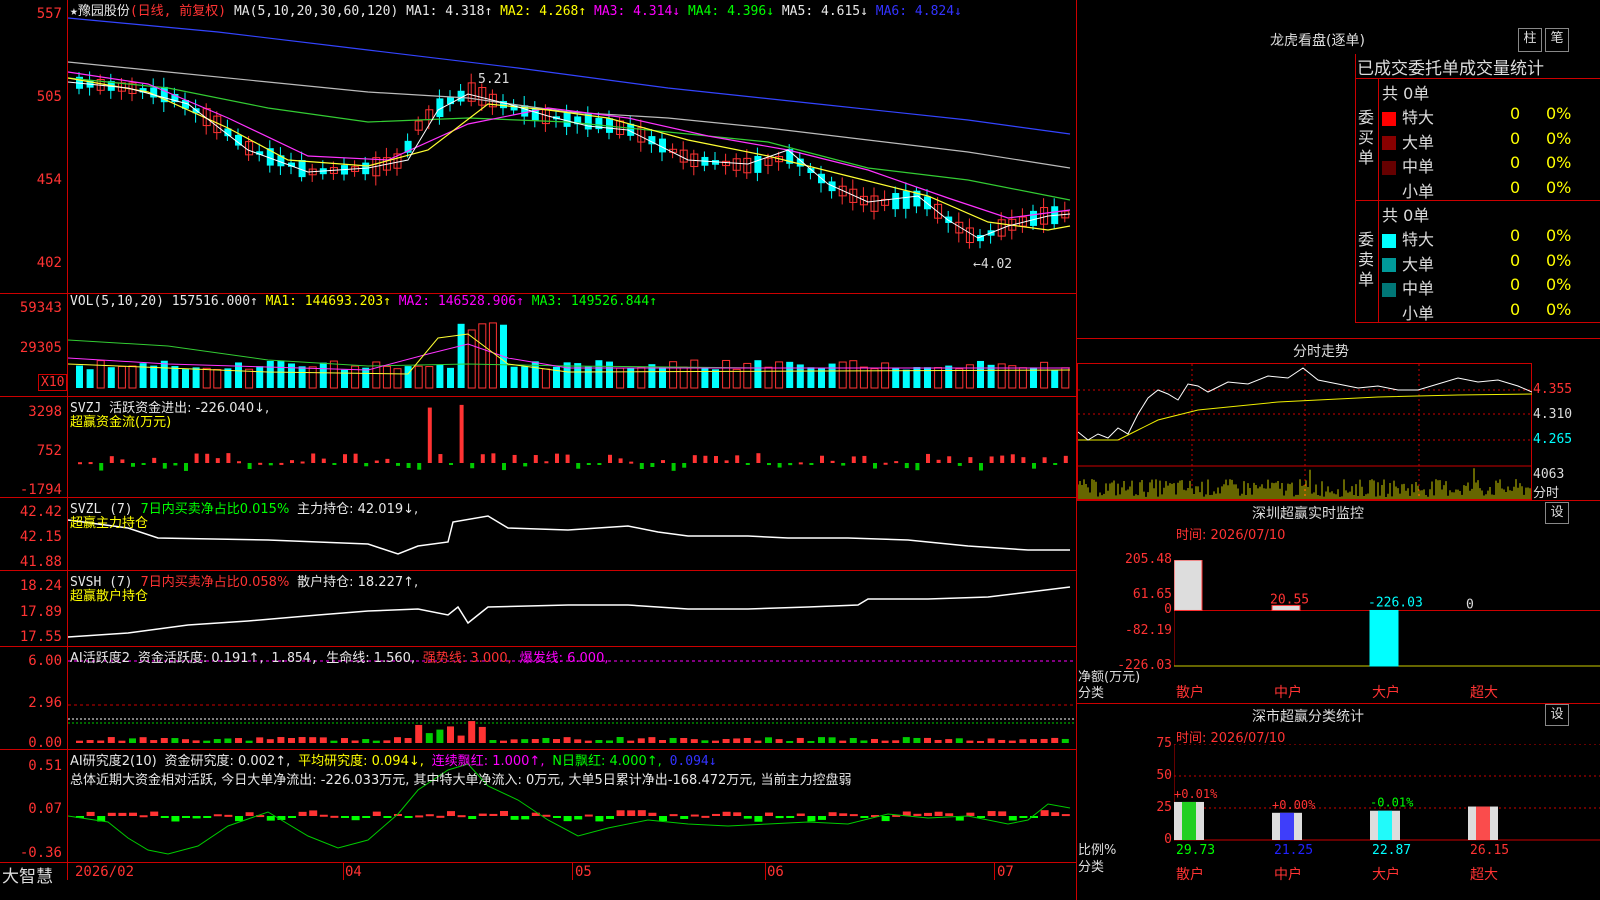 The image size is (1600, 900). I want to click on y-tick: 6.00, so click(45, 661).